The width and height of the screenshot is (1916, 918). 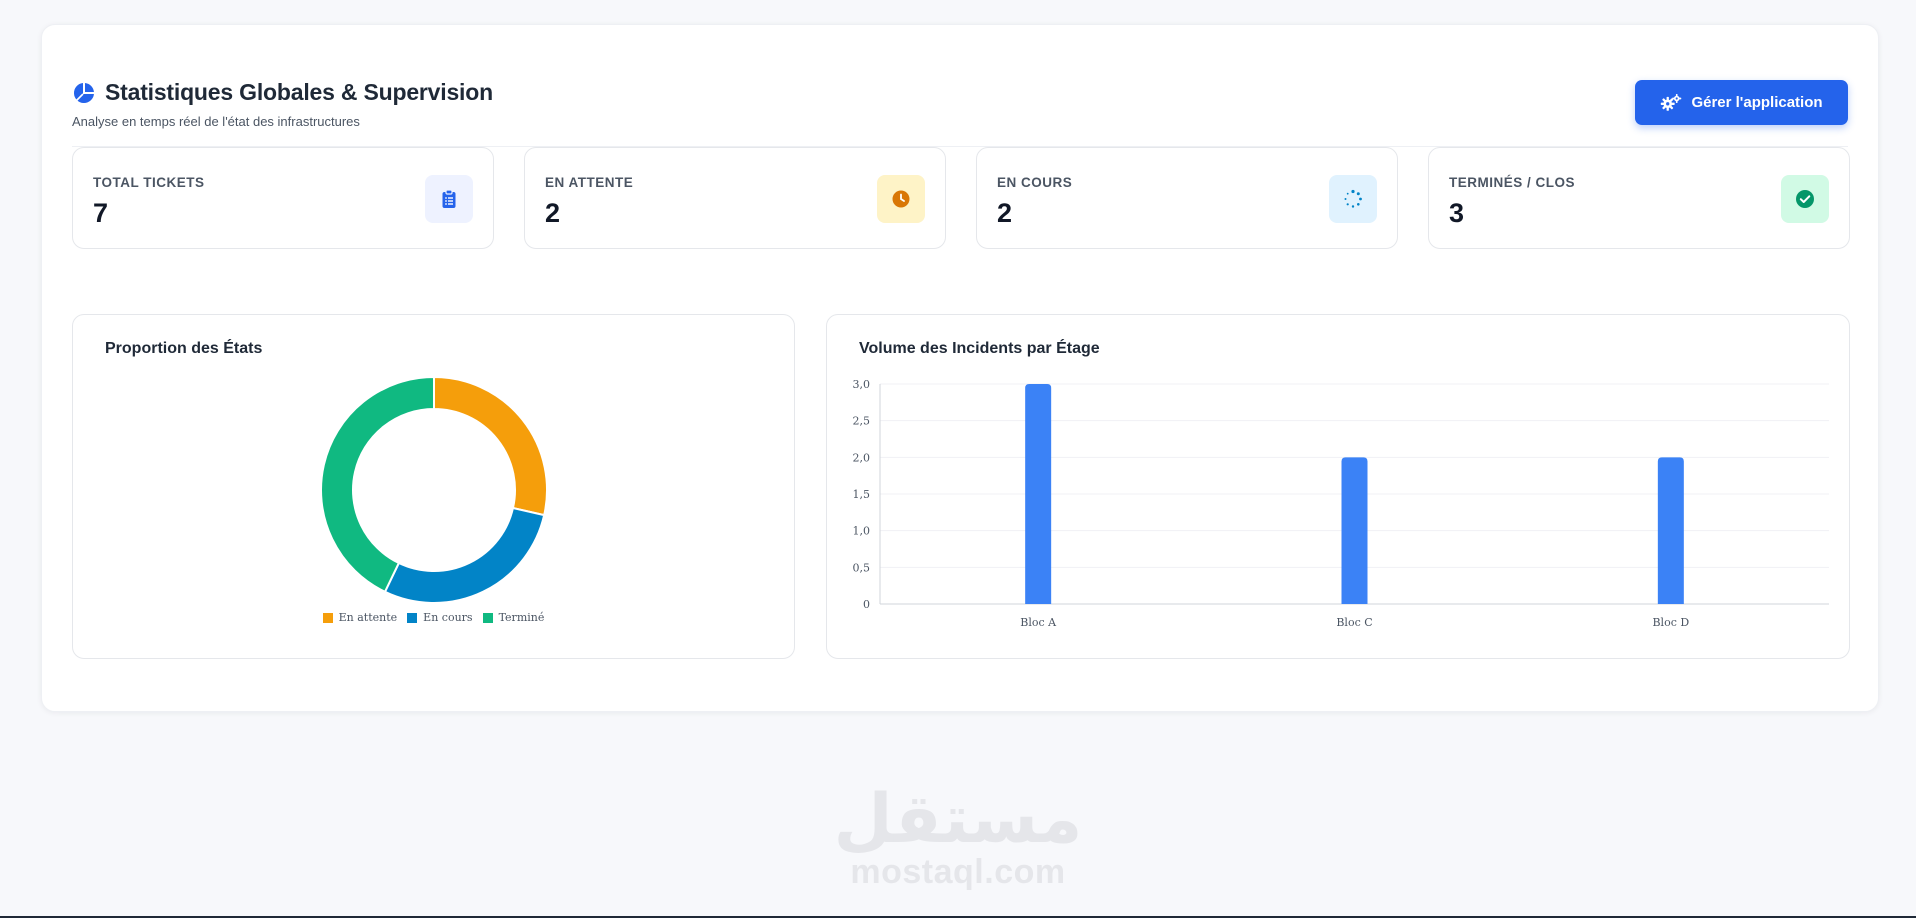 What do you see at coordinates (862, 494) in the screenshot?
I see `y-tick-label: 1,5` at bounding box center [862, 494].